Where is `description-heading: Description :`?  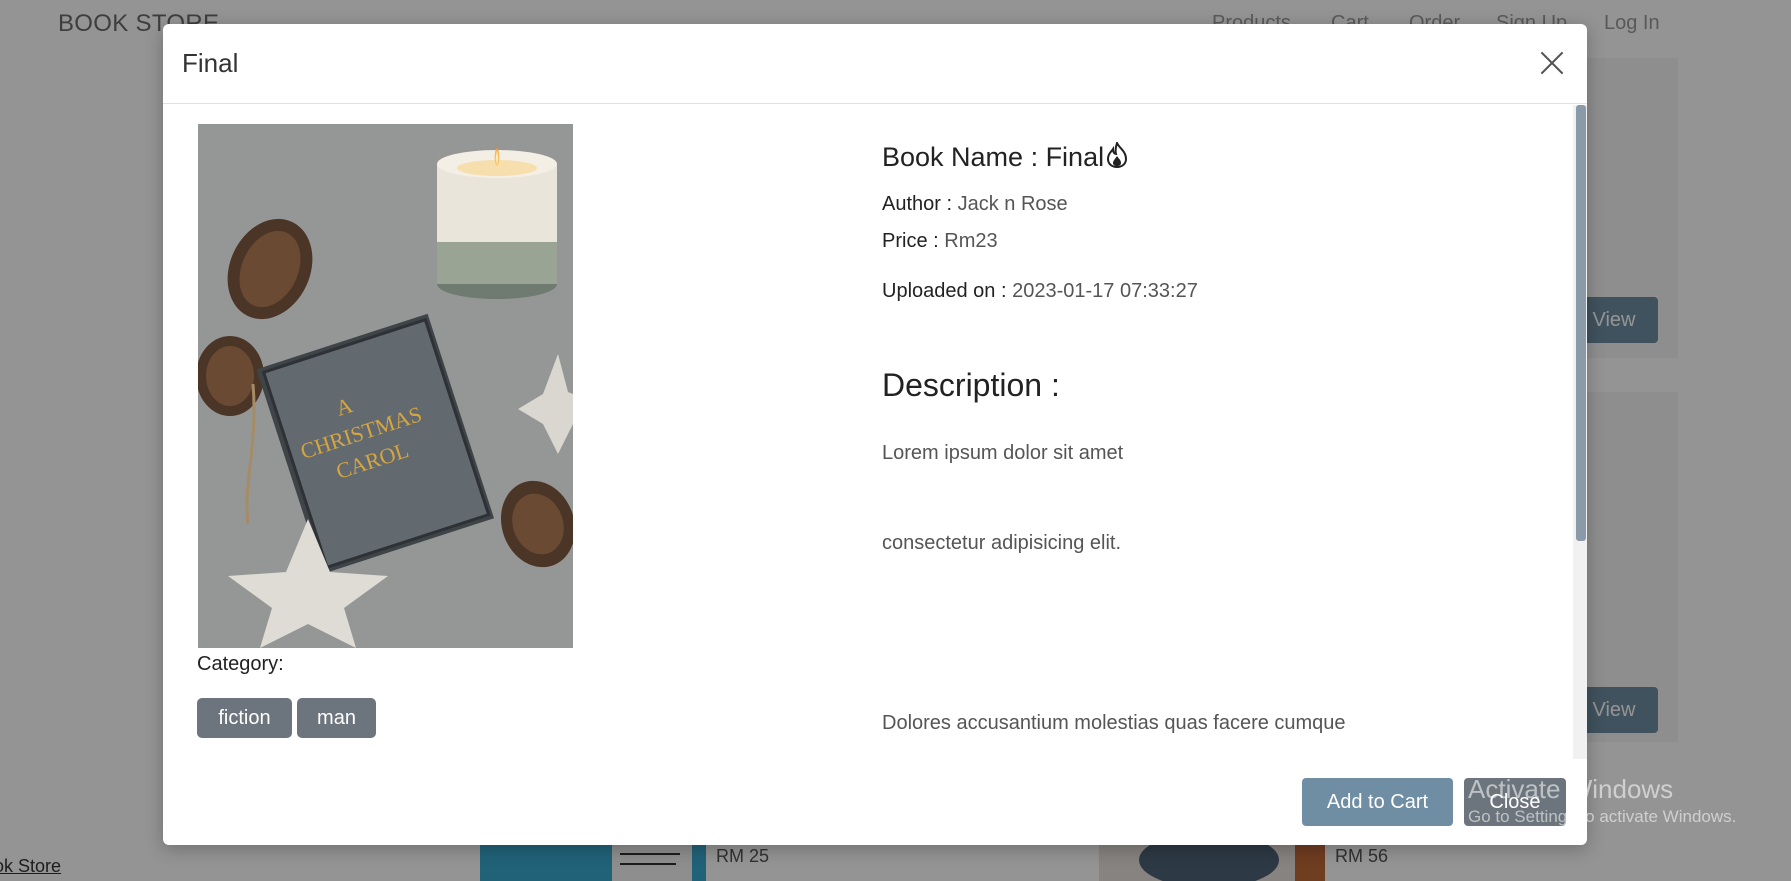
description-heading: Description : is located at coordinates (971, 385).